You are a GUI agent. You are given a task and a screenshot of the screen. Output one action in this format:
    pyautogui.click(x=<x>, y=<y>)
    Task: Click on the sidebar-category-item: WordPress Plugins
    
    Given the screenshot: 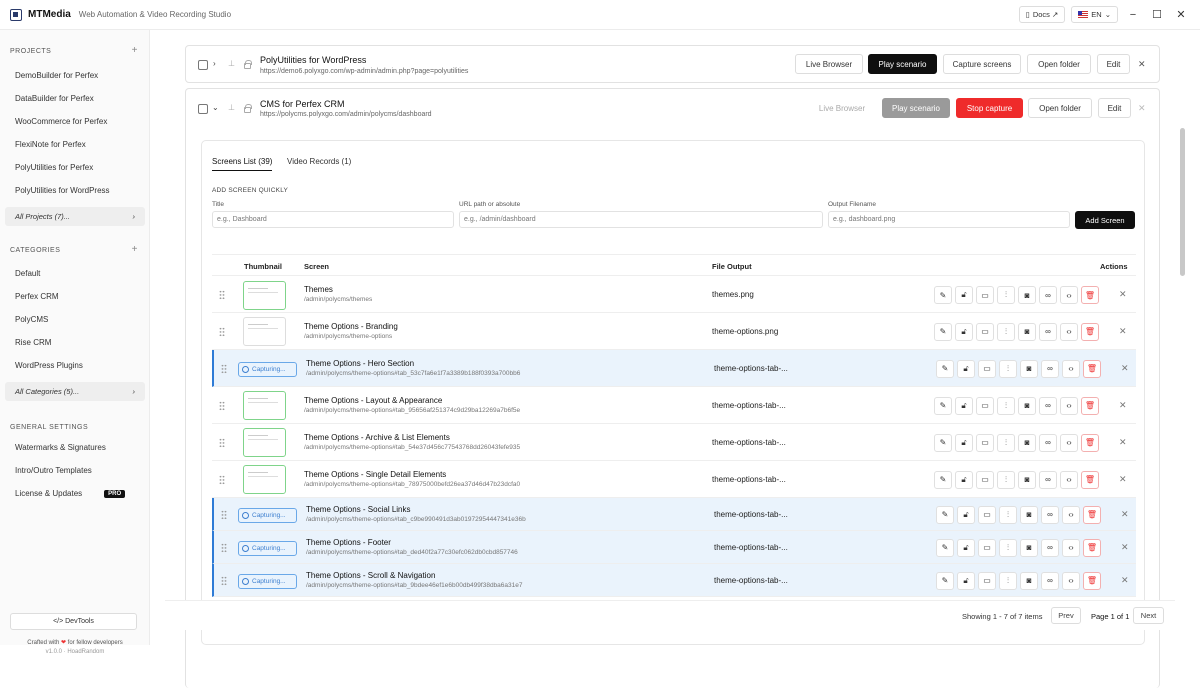 What is the action you would take?
    pyautogui.click(x=49, y=365)
    